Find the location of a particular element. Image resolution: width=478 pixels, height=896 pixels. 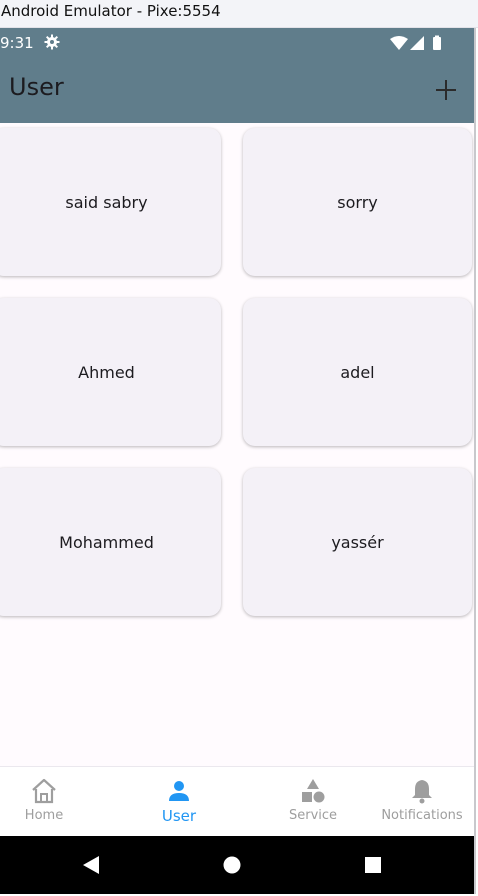

user-card: sorry is located at coordinates (357, 202).